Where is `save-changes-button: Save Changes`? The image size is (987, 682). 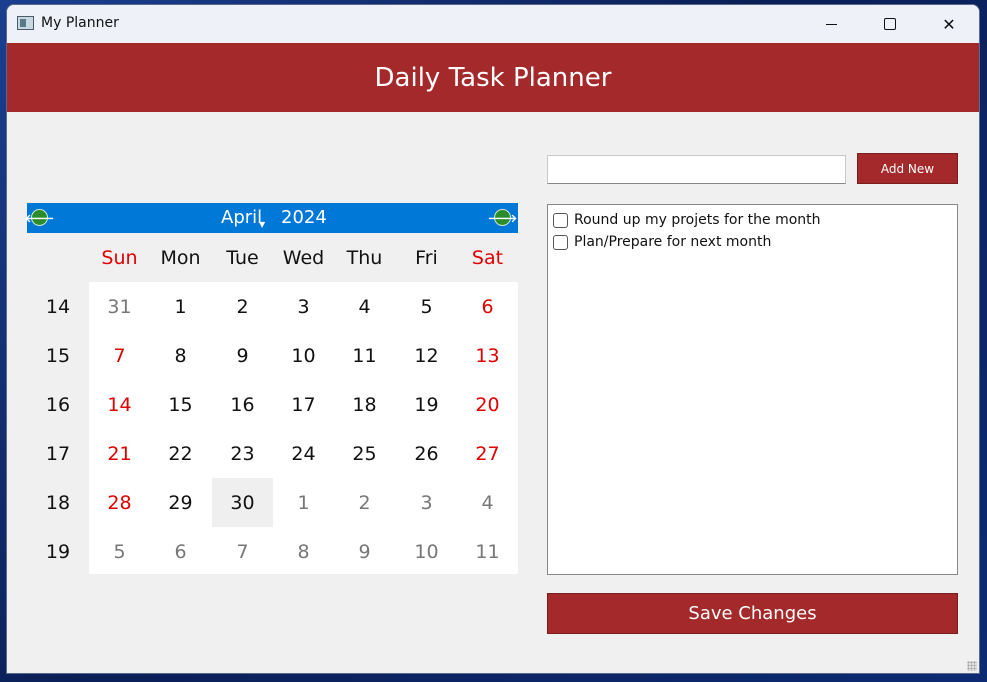
save-changes-button: Save Changes is located at coordinates (752, 613).